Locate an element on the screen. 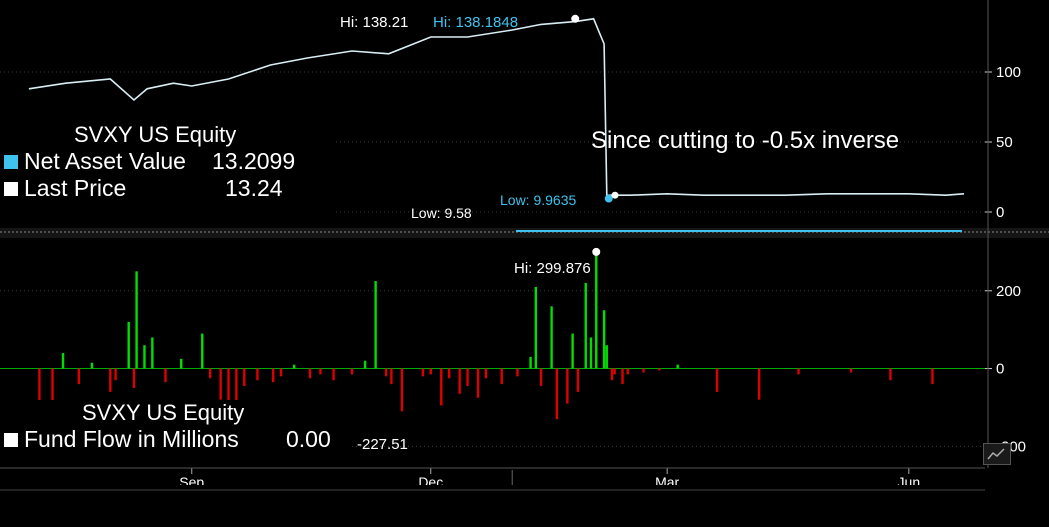 The image size is (1049, 527). flow-legend-title: SVXY US Equity is located at coordinates (163, 412).